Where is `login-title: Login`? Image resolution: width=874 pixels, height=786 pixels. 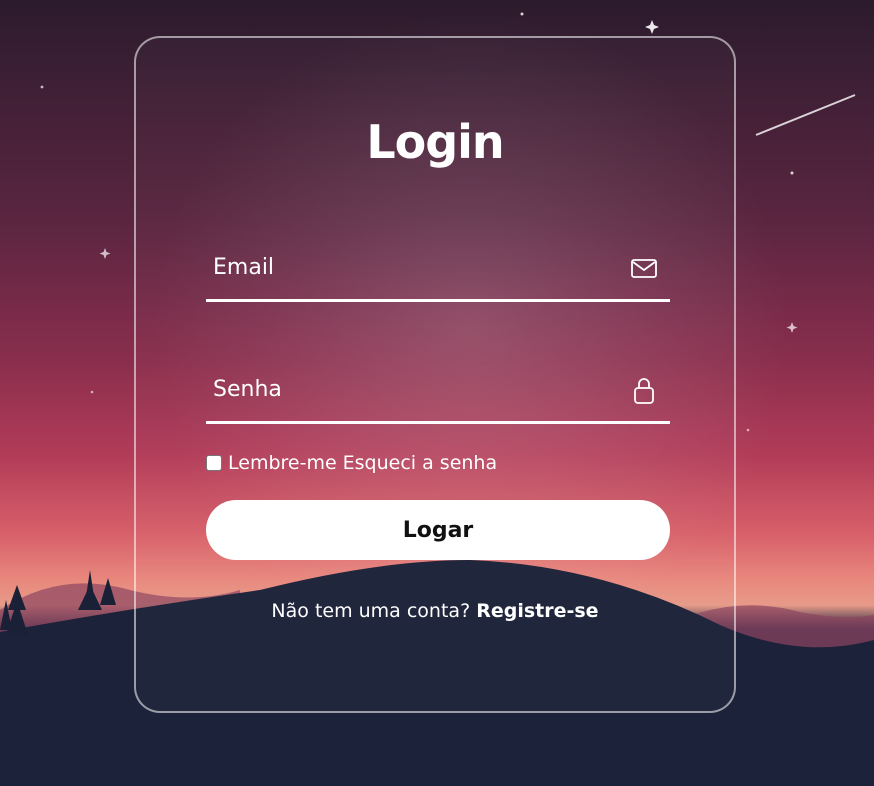
login-title: Login is located at coordinates (435, 142).